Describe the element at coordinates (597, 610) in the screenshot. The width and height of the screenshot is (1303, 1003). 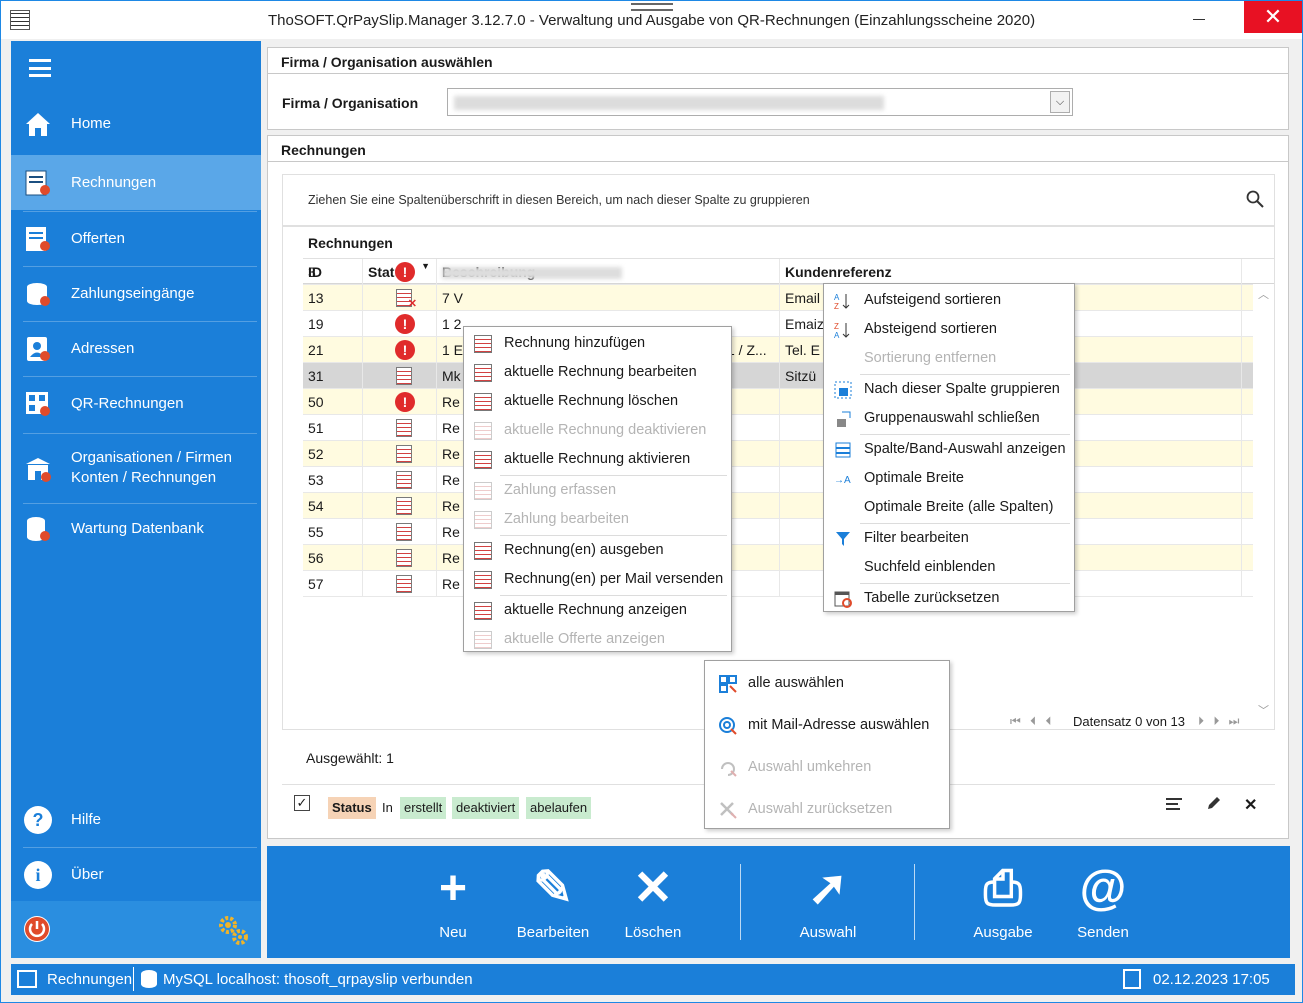
I see `row-menu-item: aktuelle Rechnung anzeigen` at that location.